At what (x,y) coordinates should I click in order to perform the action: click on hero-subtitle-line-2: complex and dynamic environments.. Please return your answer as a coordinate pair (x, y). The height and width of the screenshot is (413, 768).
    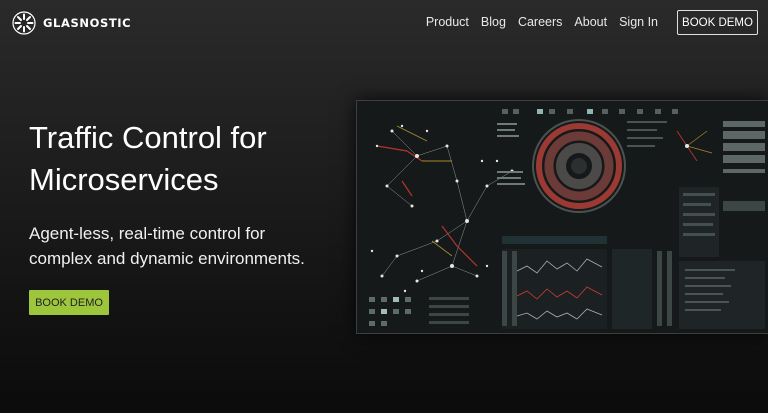
    Looking at the image, I should click on (167, 258).